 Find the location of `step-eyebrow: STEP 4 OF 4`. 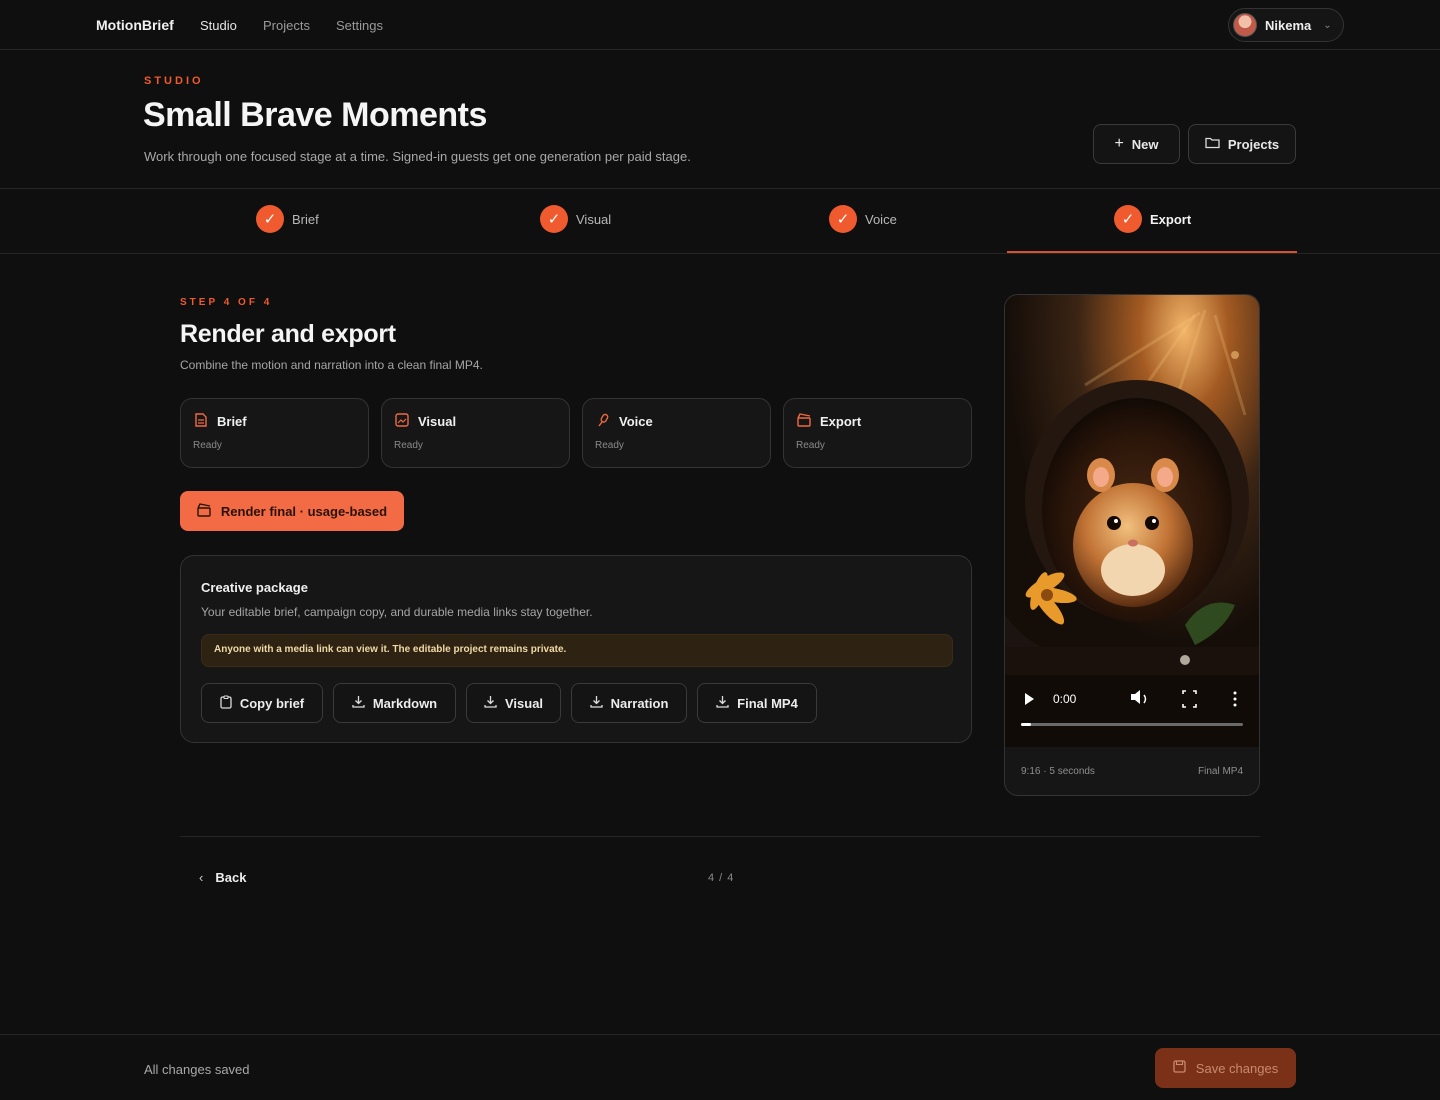

step-eyebrow: STEP 4 OF 4 is located at coordinates (226, 302).